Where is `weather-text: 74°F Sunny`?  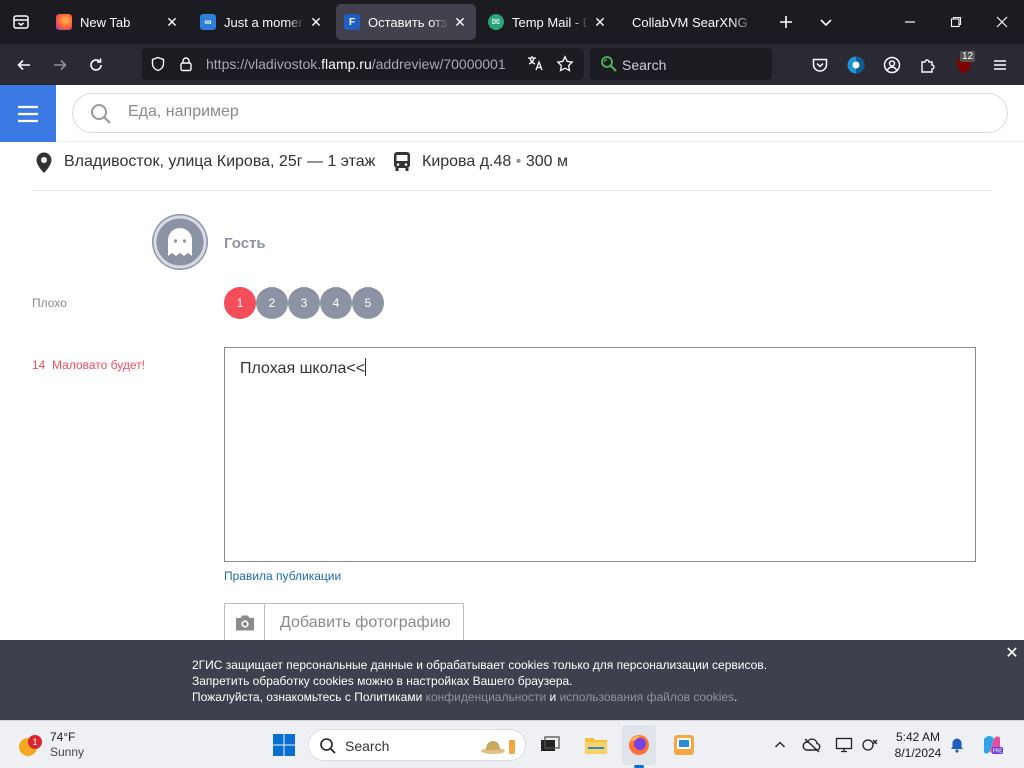
weather-text: 74°F Sunny is located at coordinates (67, 745).